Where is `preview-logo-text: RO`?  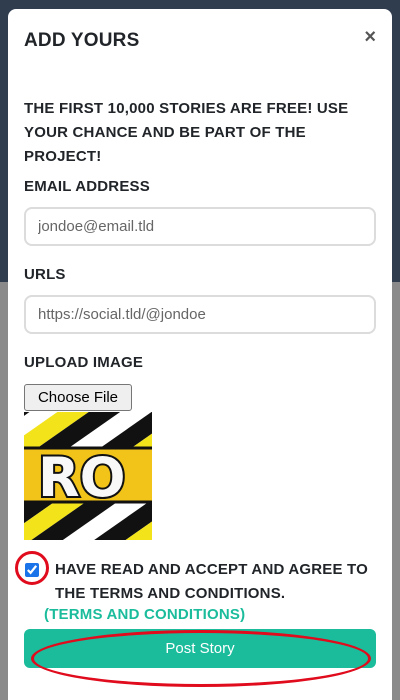
preview-logo-text: RO is located at coordinates (82, 477).